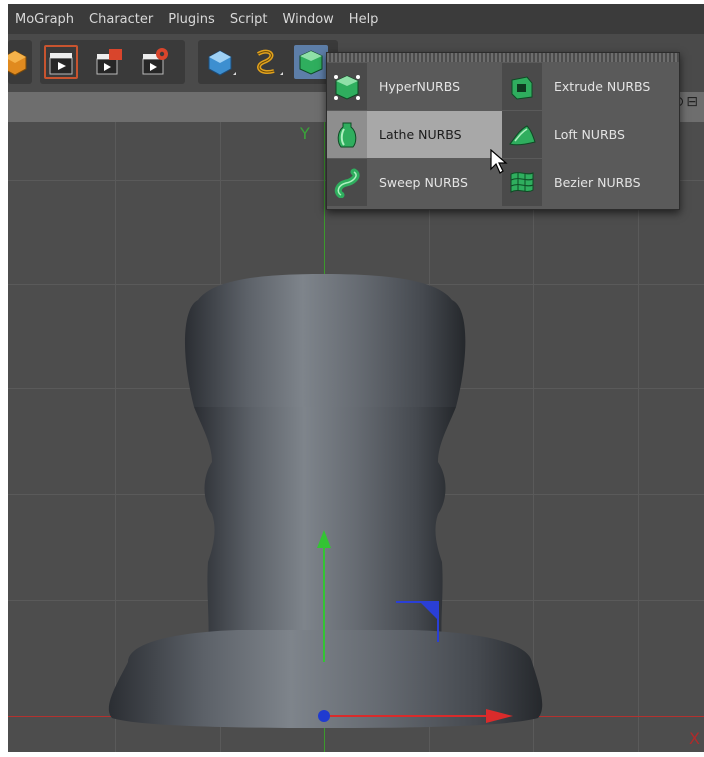 The width and height of the screenshot is (704, 757). What do you see at coordinates (155, 62) in the screenshot?
I see `render-settings-icon` at bounding box center [155, 62].